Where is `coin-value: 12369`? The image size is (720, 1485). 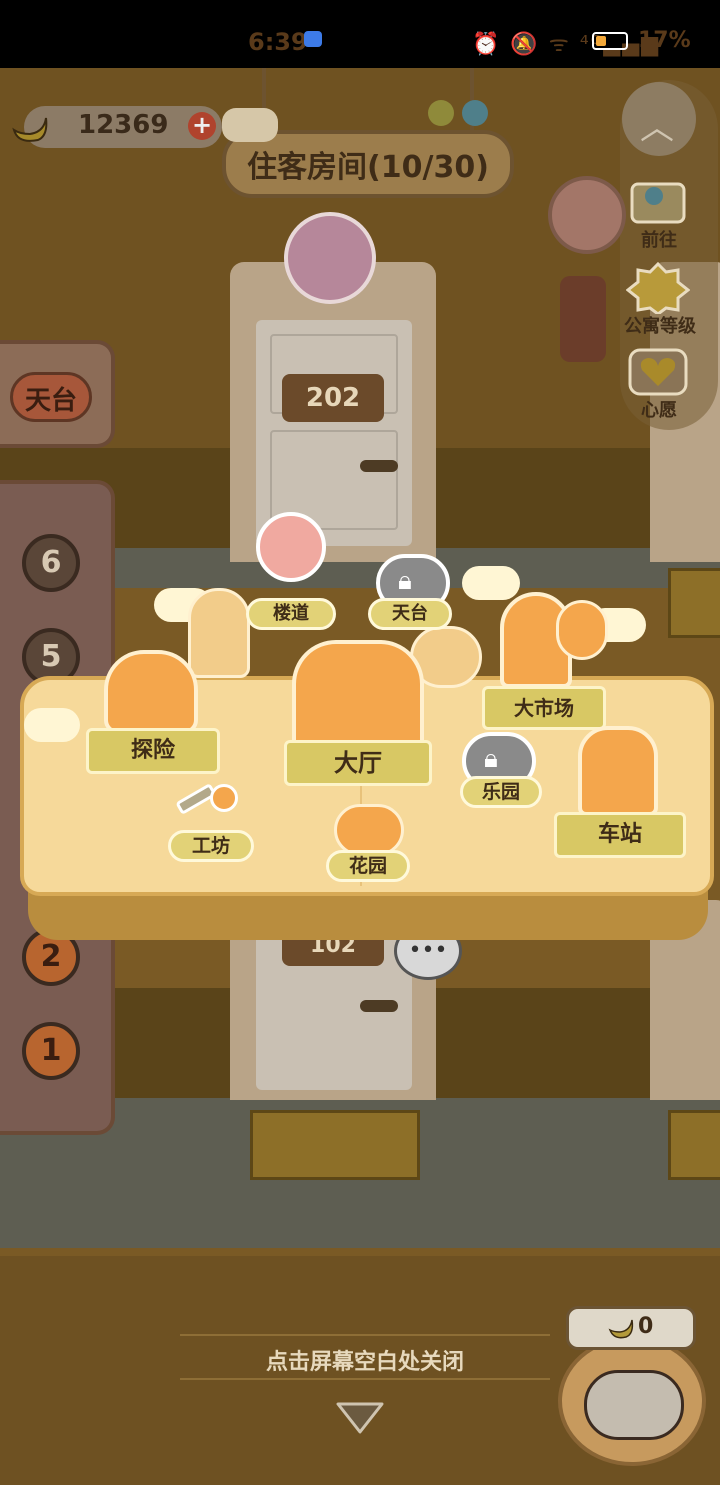
coin-value: 12369 is located at coordinates (123, 125).